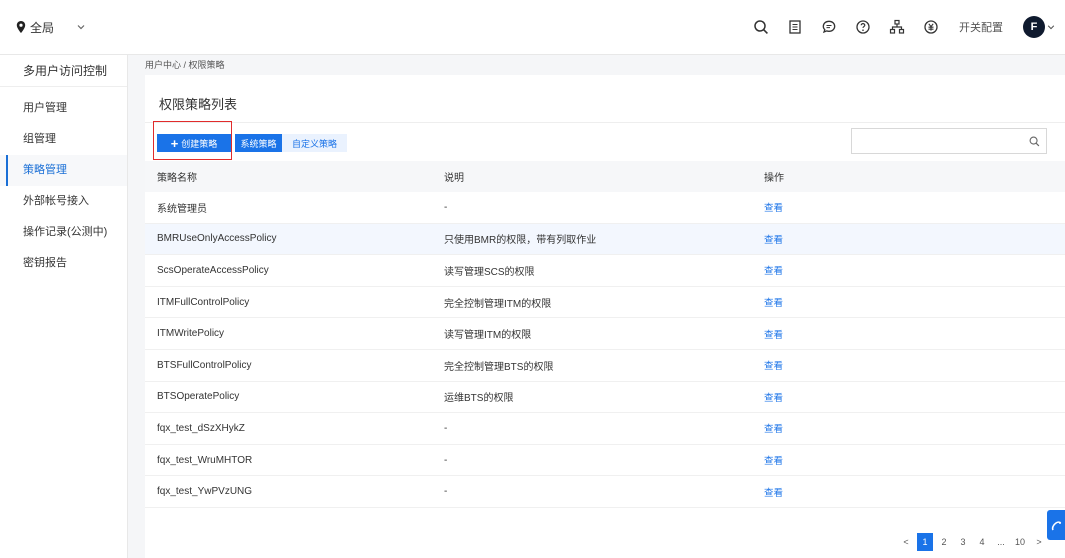 The width and height of the screenshot is (1065, 558). Describe the element at coordinates (605, 492) in the screenshot. I see `table-row: fqx_test_YwPVzUNG - 查看` at that location.